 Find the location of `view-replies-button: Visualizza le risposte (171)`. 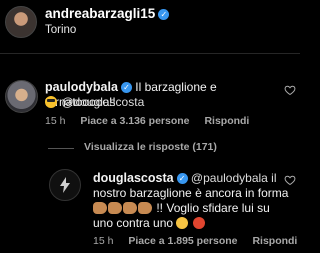

view-replies-button: Visualizza le risposte (171) is located at coordinates (150, 147).